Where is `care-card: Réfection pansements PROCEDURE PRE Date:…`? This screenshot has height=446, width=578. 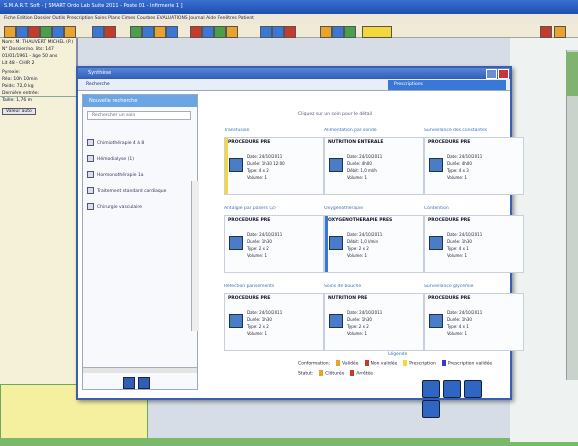 care-card: Réfection pansements PROCEDURE PRE Date:… is located at coordinates (274, 318).